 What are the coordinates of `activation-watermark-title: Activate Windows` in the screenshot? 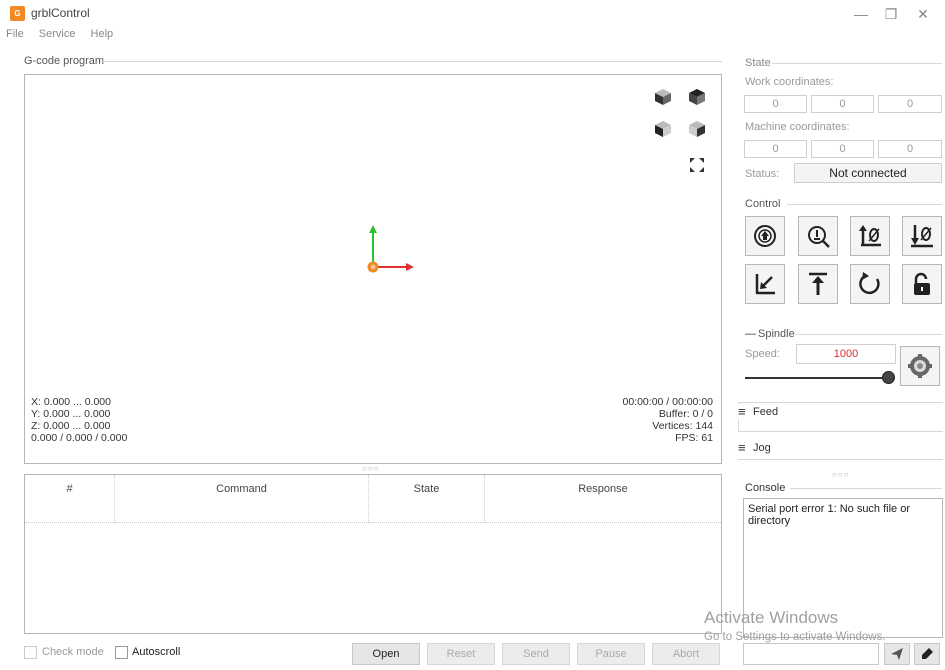 It's located at (771, 617).